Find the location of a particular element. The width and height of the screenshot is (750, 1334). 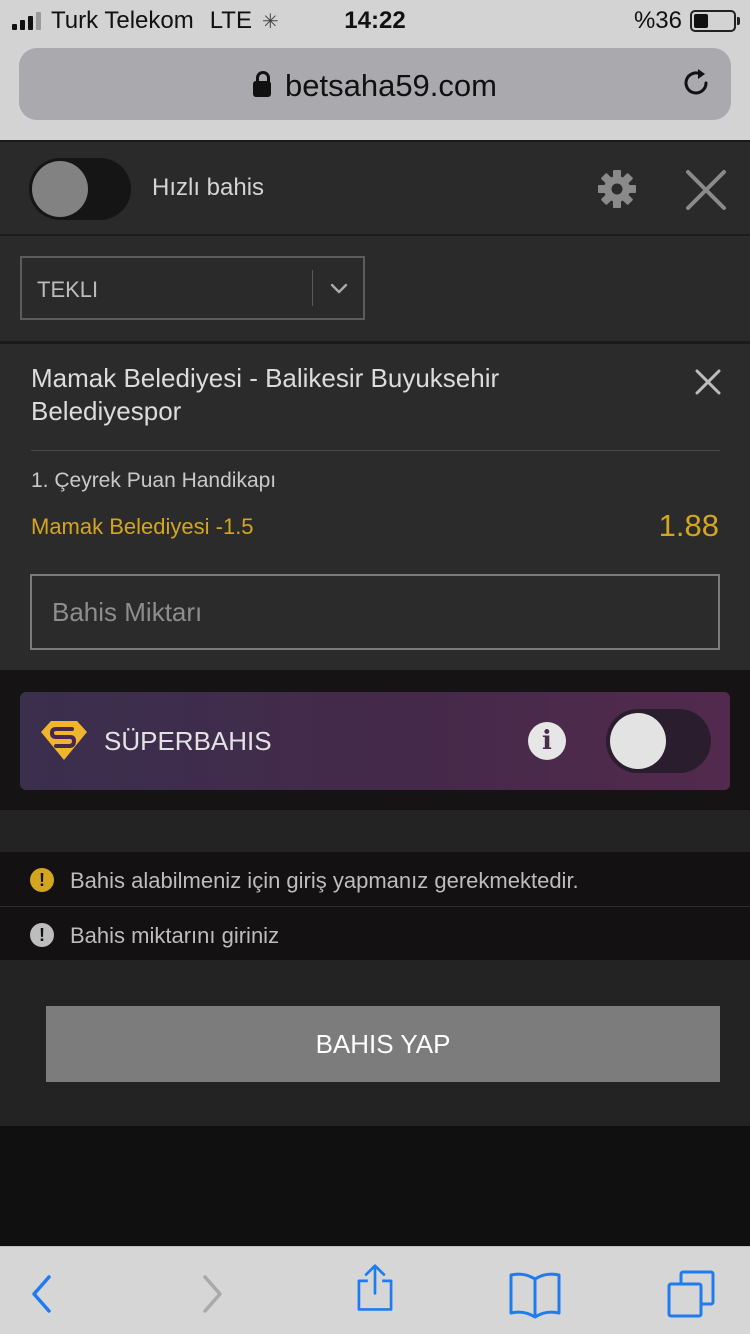

superbet-label: SÜPERBAHIS is located at coordinates (188, 741).